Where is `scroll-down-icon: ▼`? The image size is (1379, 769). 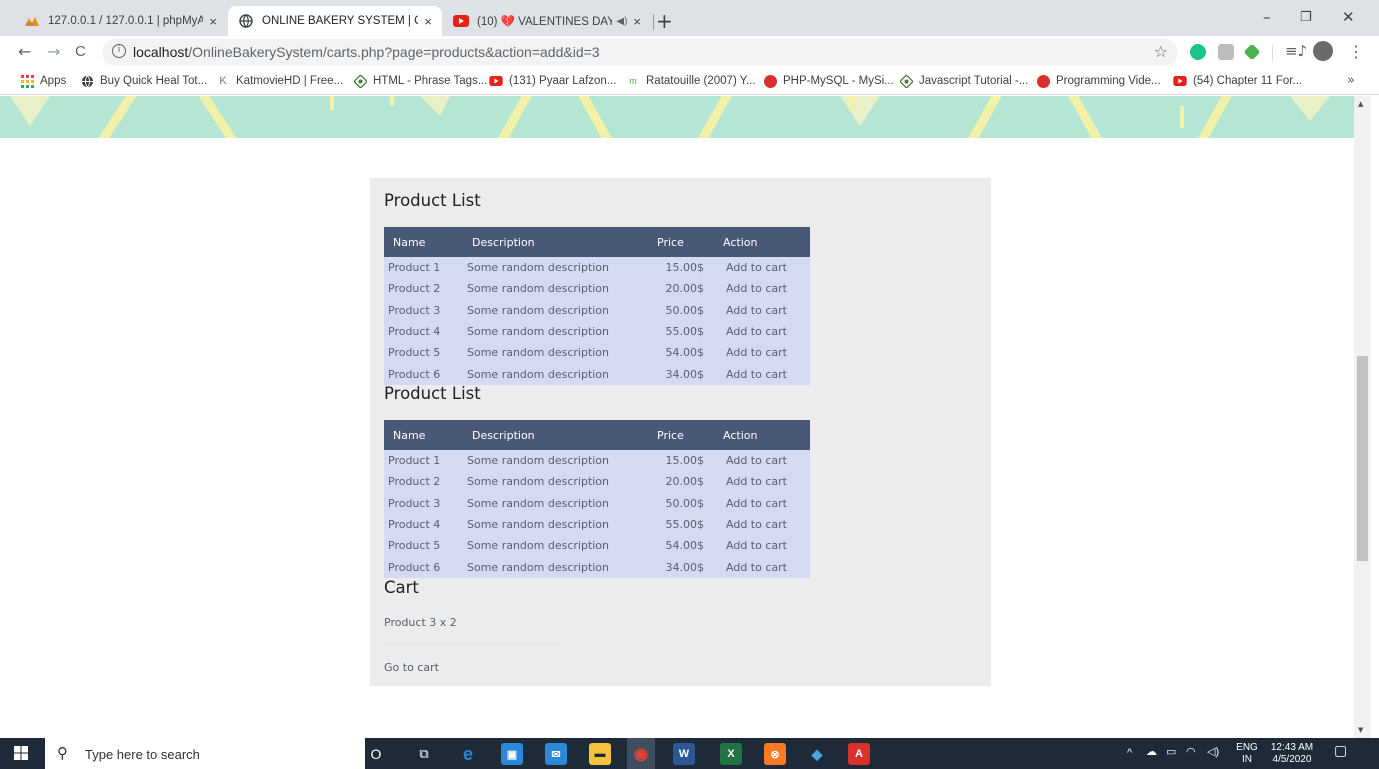
scroll-down-icon: ▼ is located at coordinates (1360, 730).